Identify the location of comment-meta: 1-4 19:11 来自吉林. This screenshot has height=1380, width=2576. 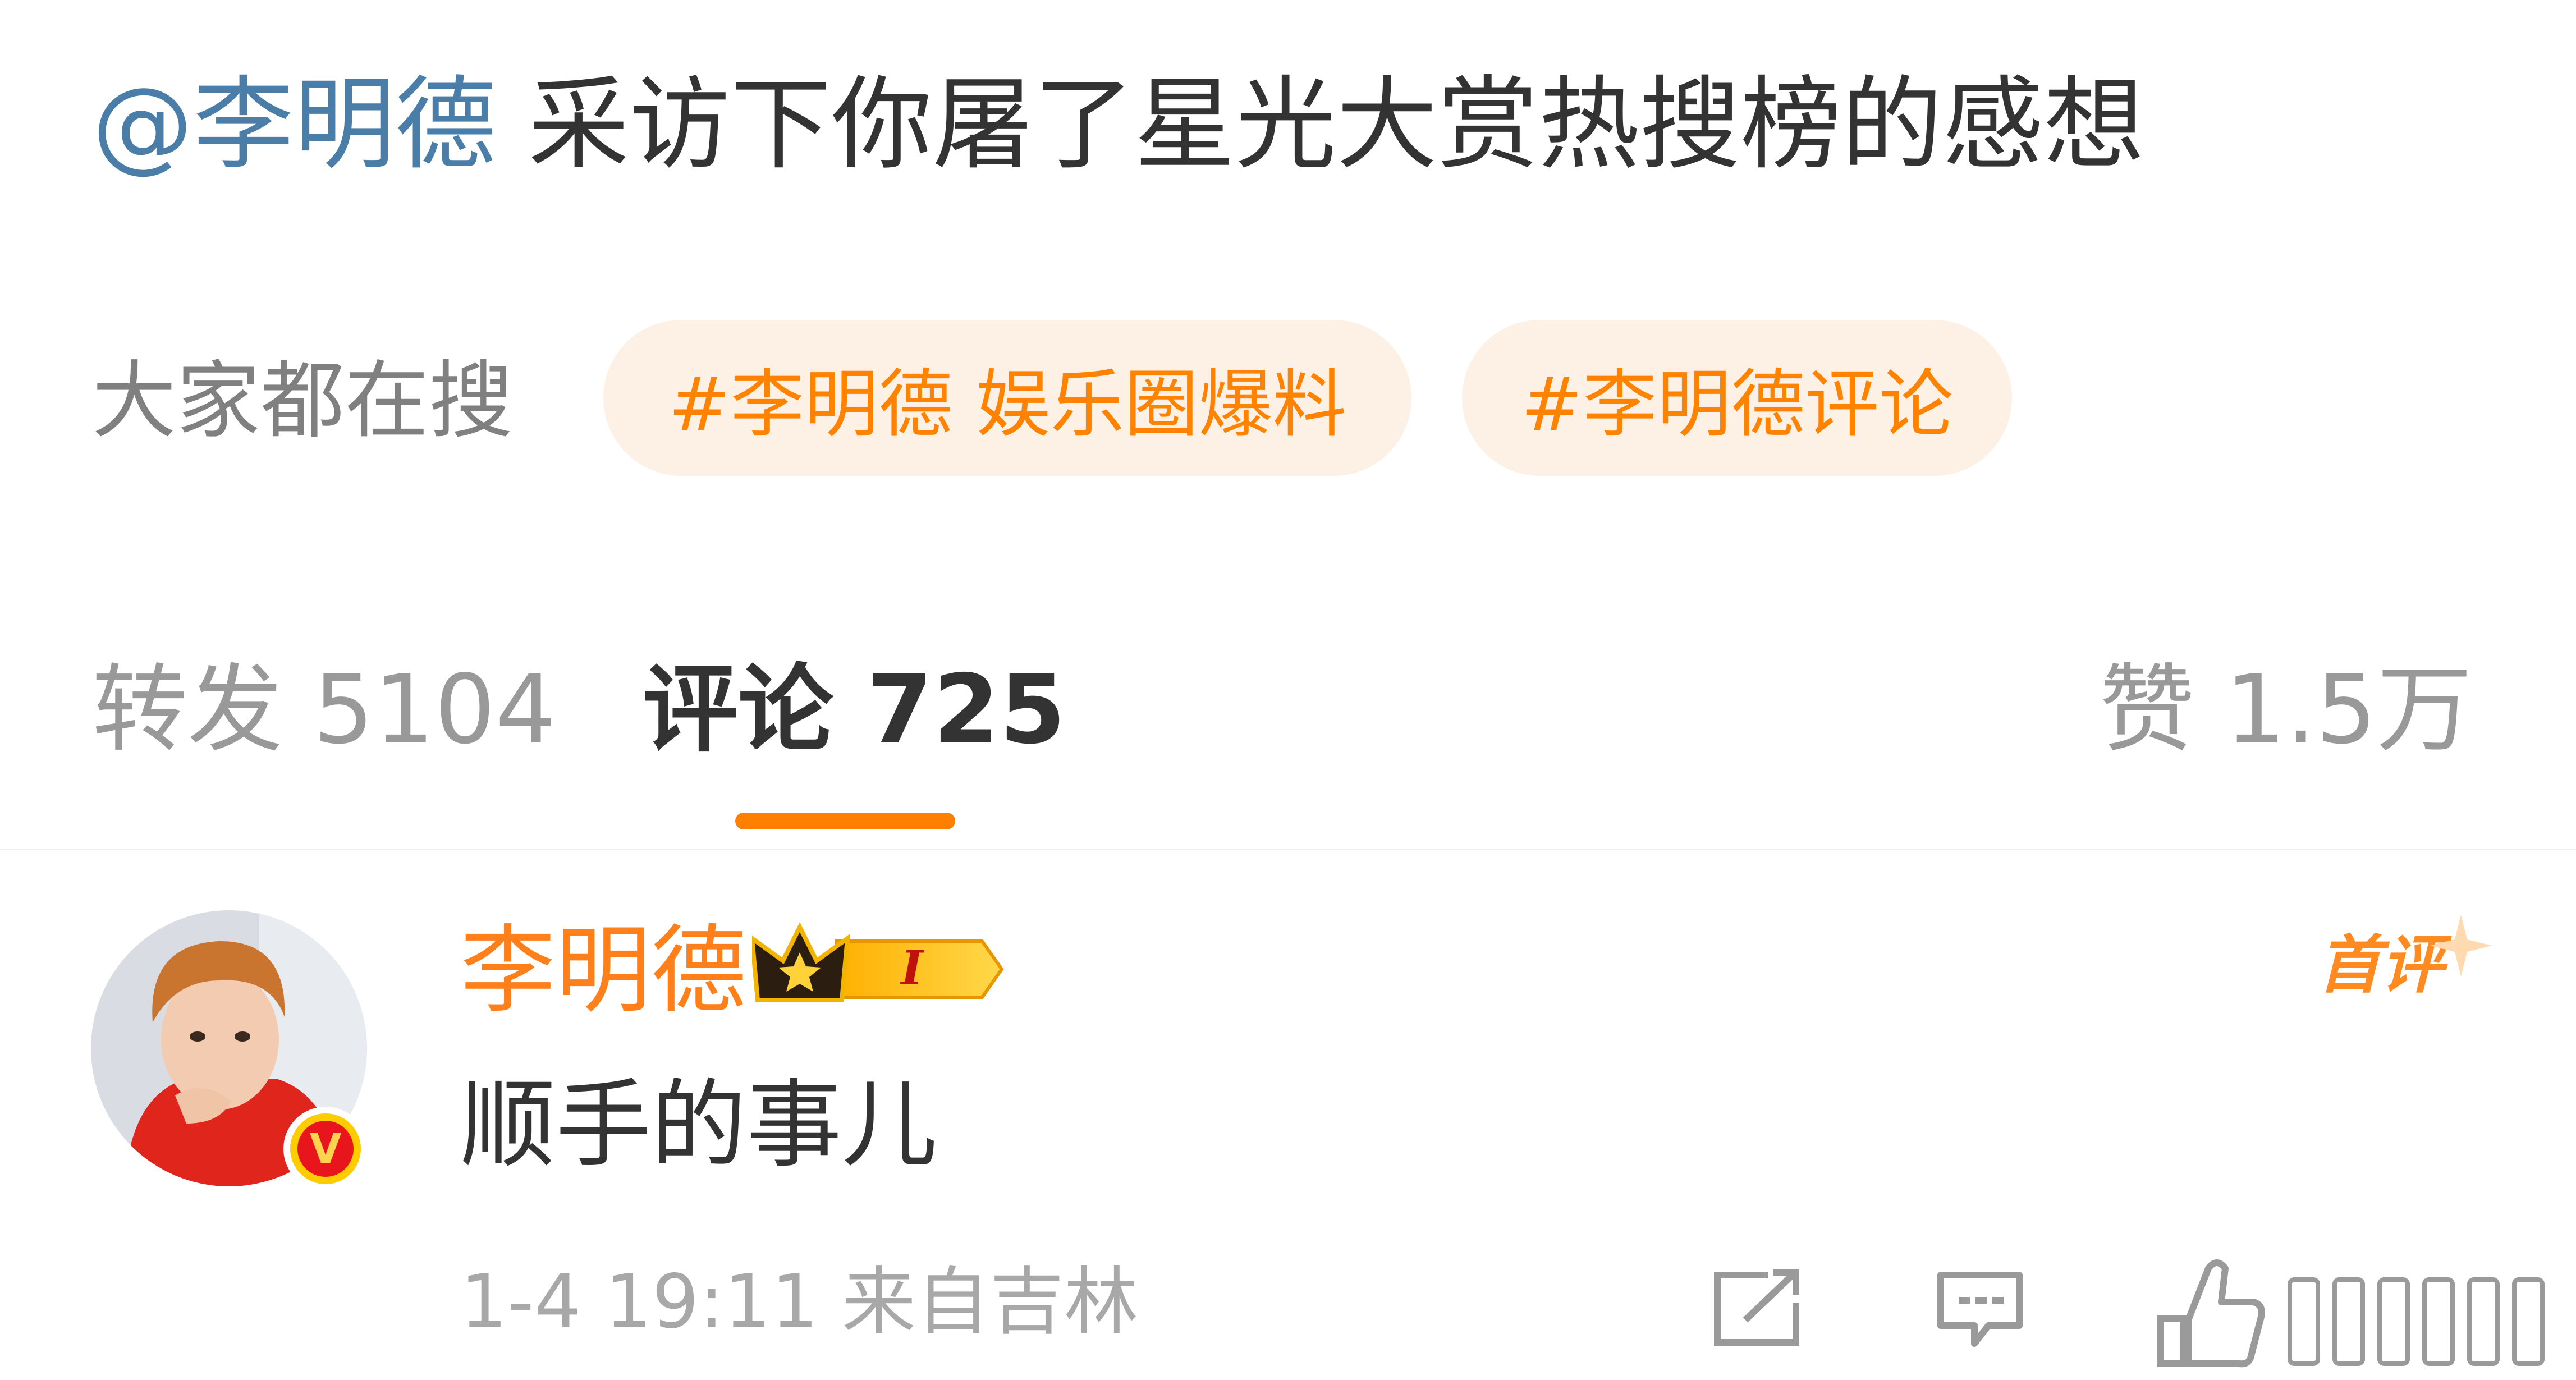
(799, 1302).